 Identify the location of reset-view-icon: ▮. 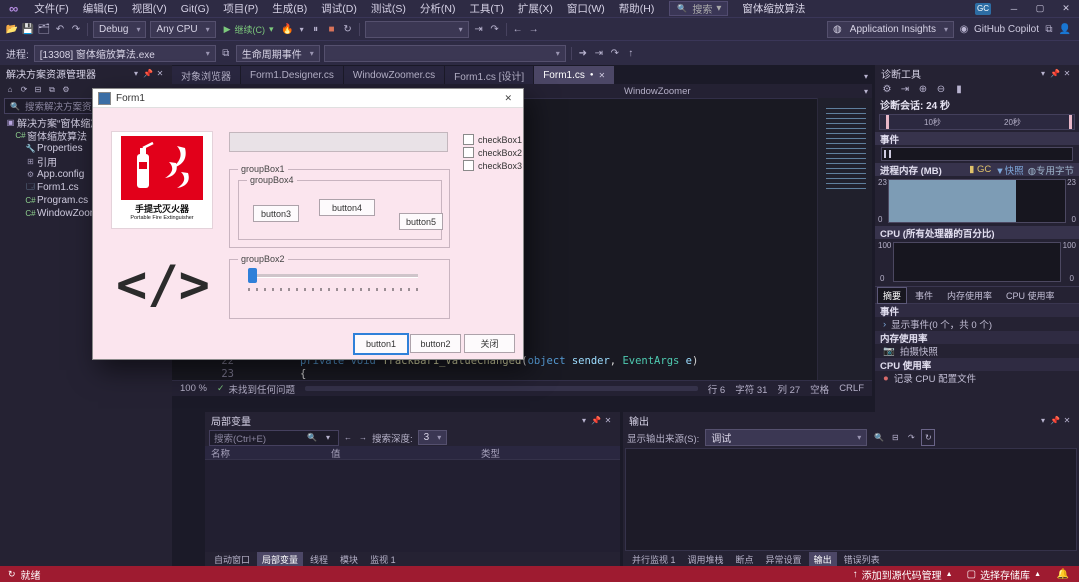
(959, 89).